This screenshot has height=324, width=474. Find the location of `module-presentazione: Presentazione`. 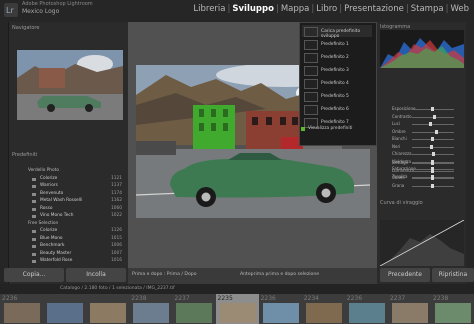

module-presentazione: Presentazione is located at coordinates (374, 9).